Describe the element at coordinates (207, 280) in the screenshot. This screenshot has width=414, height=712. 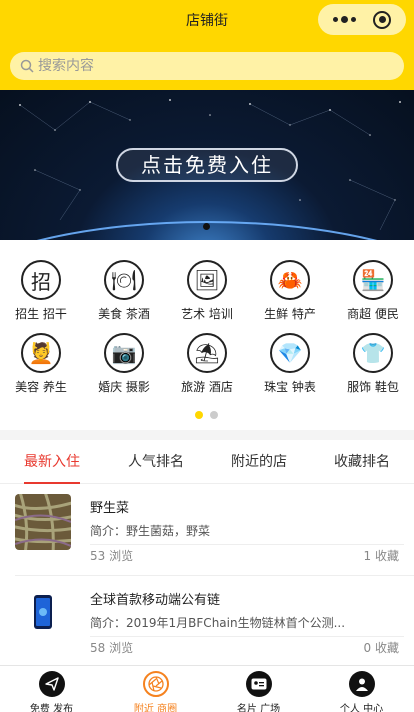
I see `art-icon: 🖼` at that location.